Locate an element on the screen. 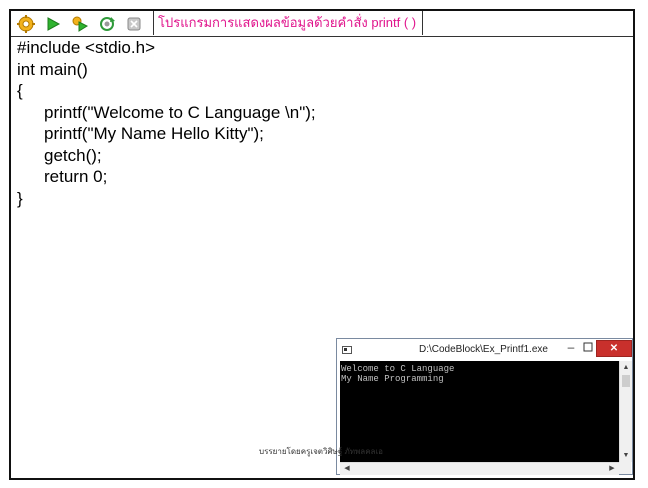 The image size is (648, 488). code-line: { is located at coordinates (20, 90).